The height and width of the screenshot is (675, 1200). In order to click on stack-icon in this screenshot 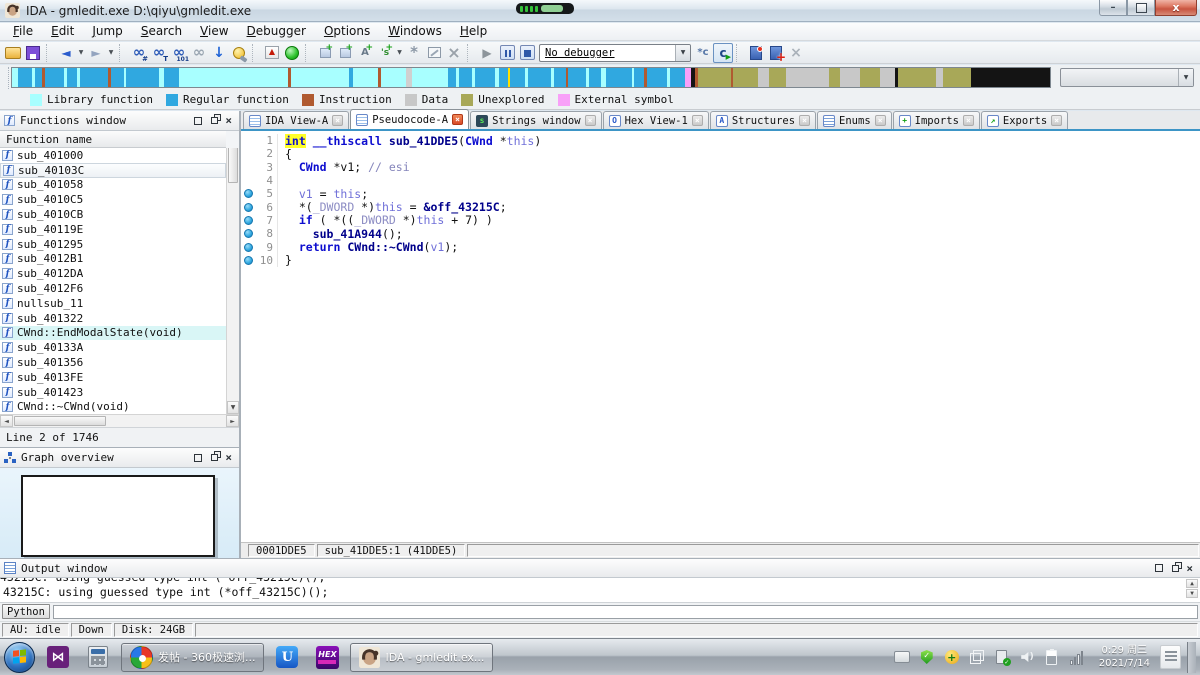, I will do `click(977, 657)`.